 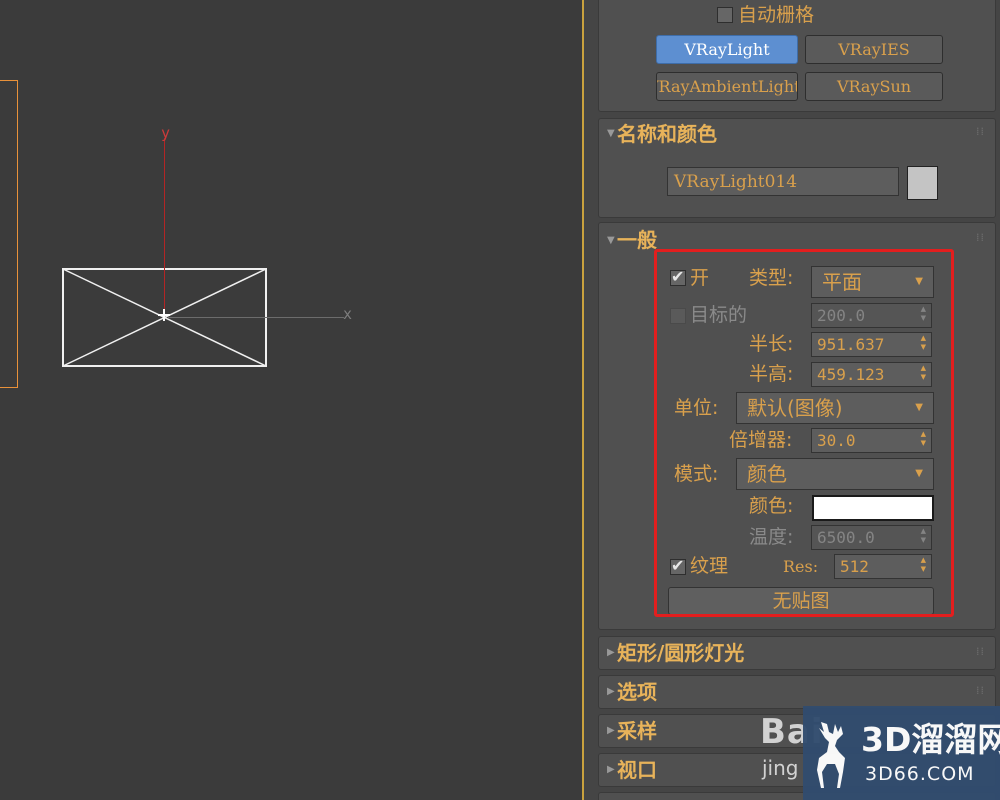 I want to click on autogrid-label: 自动栅格, so click(x=776, y=15).